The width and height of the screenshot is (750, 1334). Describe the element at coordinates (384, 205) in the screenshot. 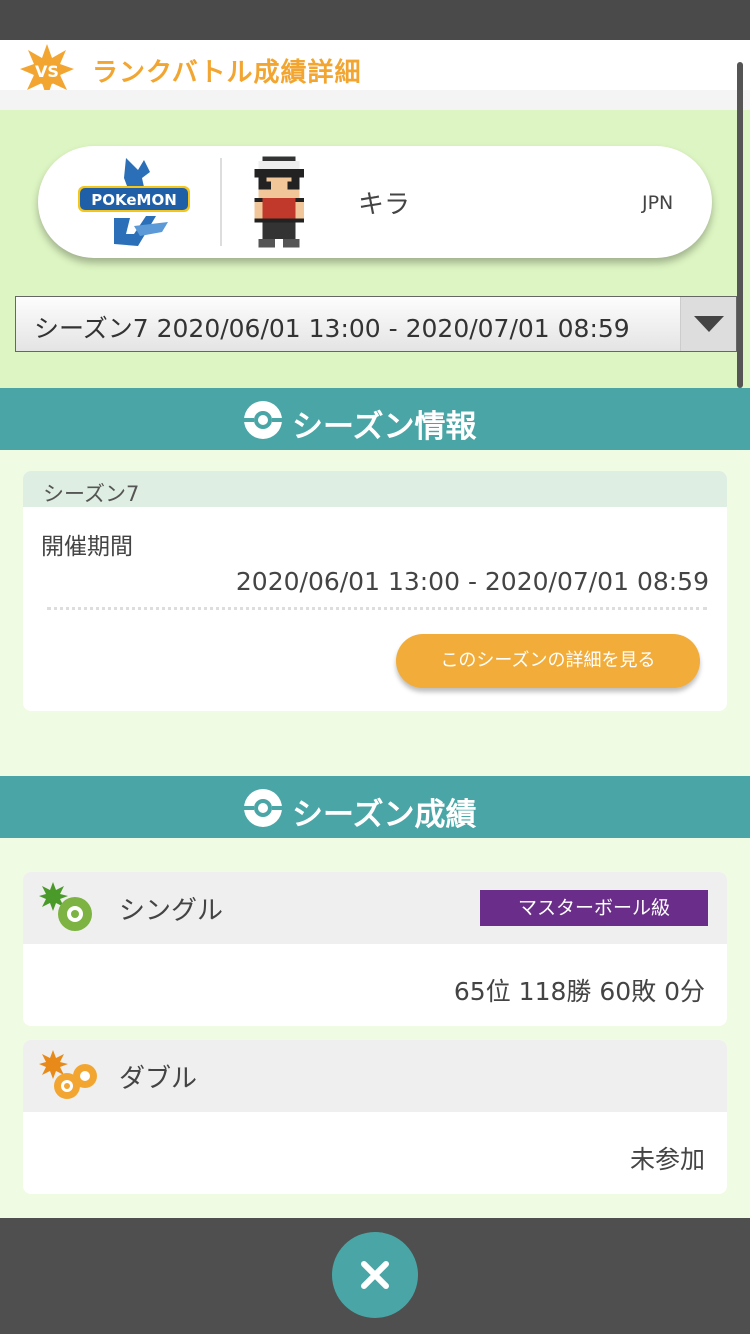

I see `player-name: キラ` at that location.